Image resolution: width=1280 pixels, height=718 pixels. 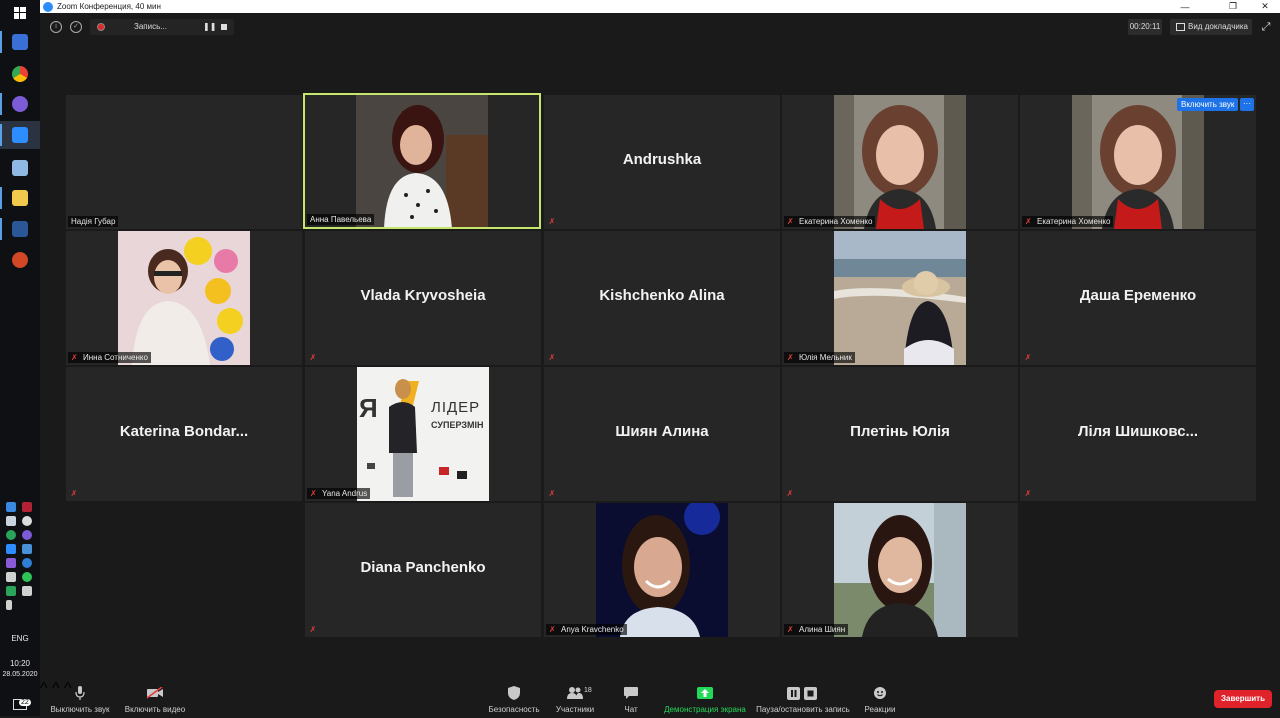 What do you see at coordinates (155, 693) in the screenshot?
I see `video-off-icon` at bounding box center [155, 693].